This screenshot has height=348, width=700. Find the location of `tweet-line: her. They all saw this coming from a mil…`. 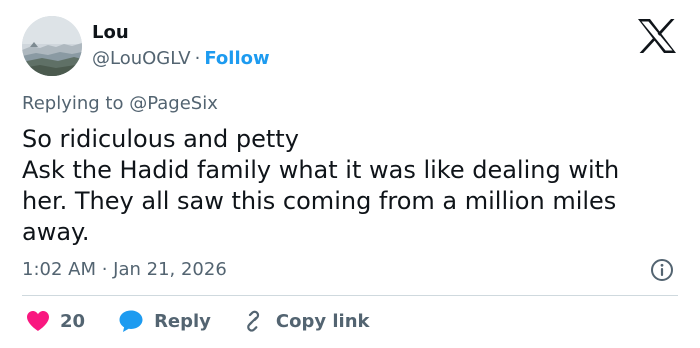

tweet-line: her. They all saw this coming from a mil… is located at coordinates (319, 201).